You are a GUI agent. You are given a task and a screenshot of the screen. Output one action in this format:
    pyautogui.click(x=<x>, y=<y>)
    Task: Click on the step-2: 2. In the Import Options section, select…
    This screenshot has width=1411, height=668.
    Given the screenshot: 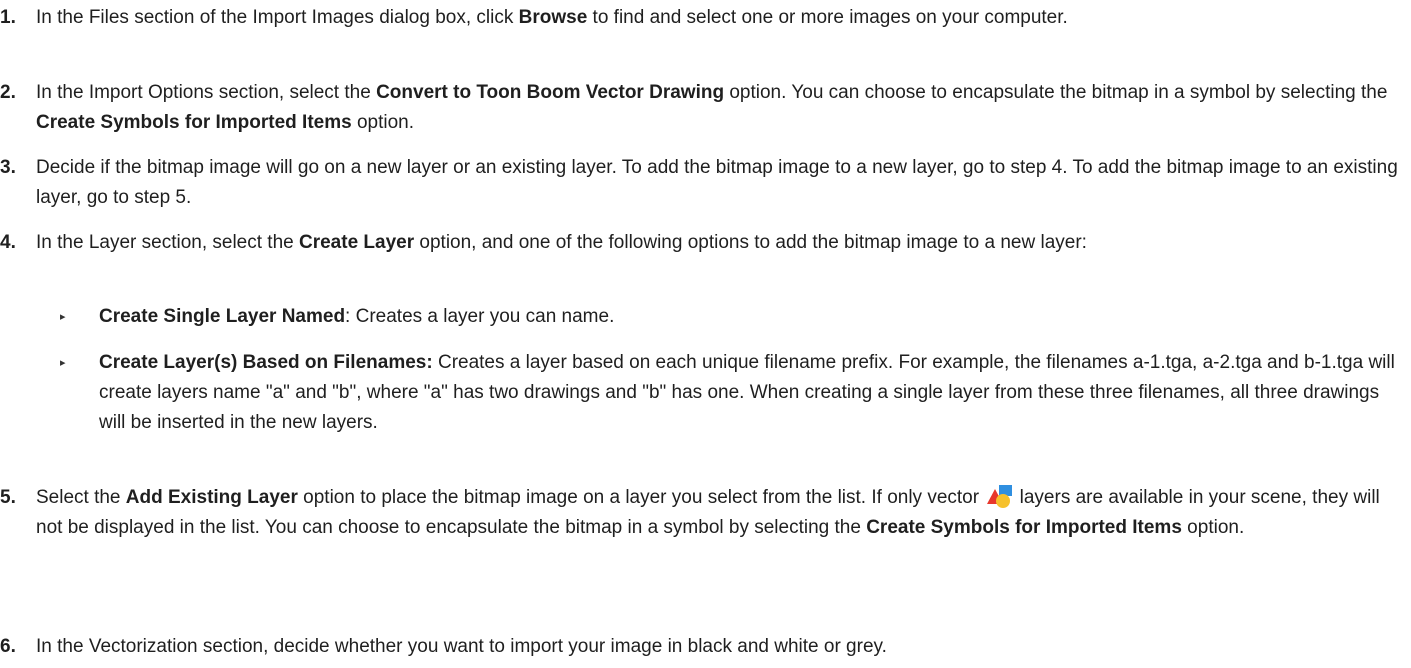 What is the action you would take?
    pyautogui.click(x=702, y=108)
    